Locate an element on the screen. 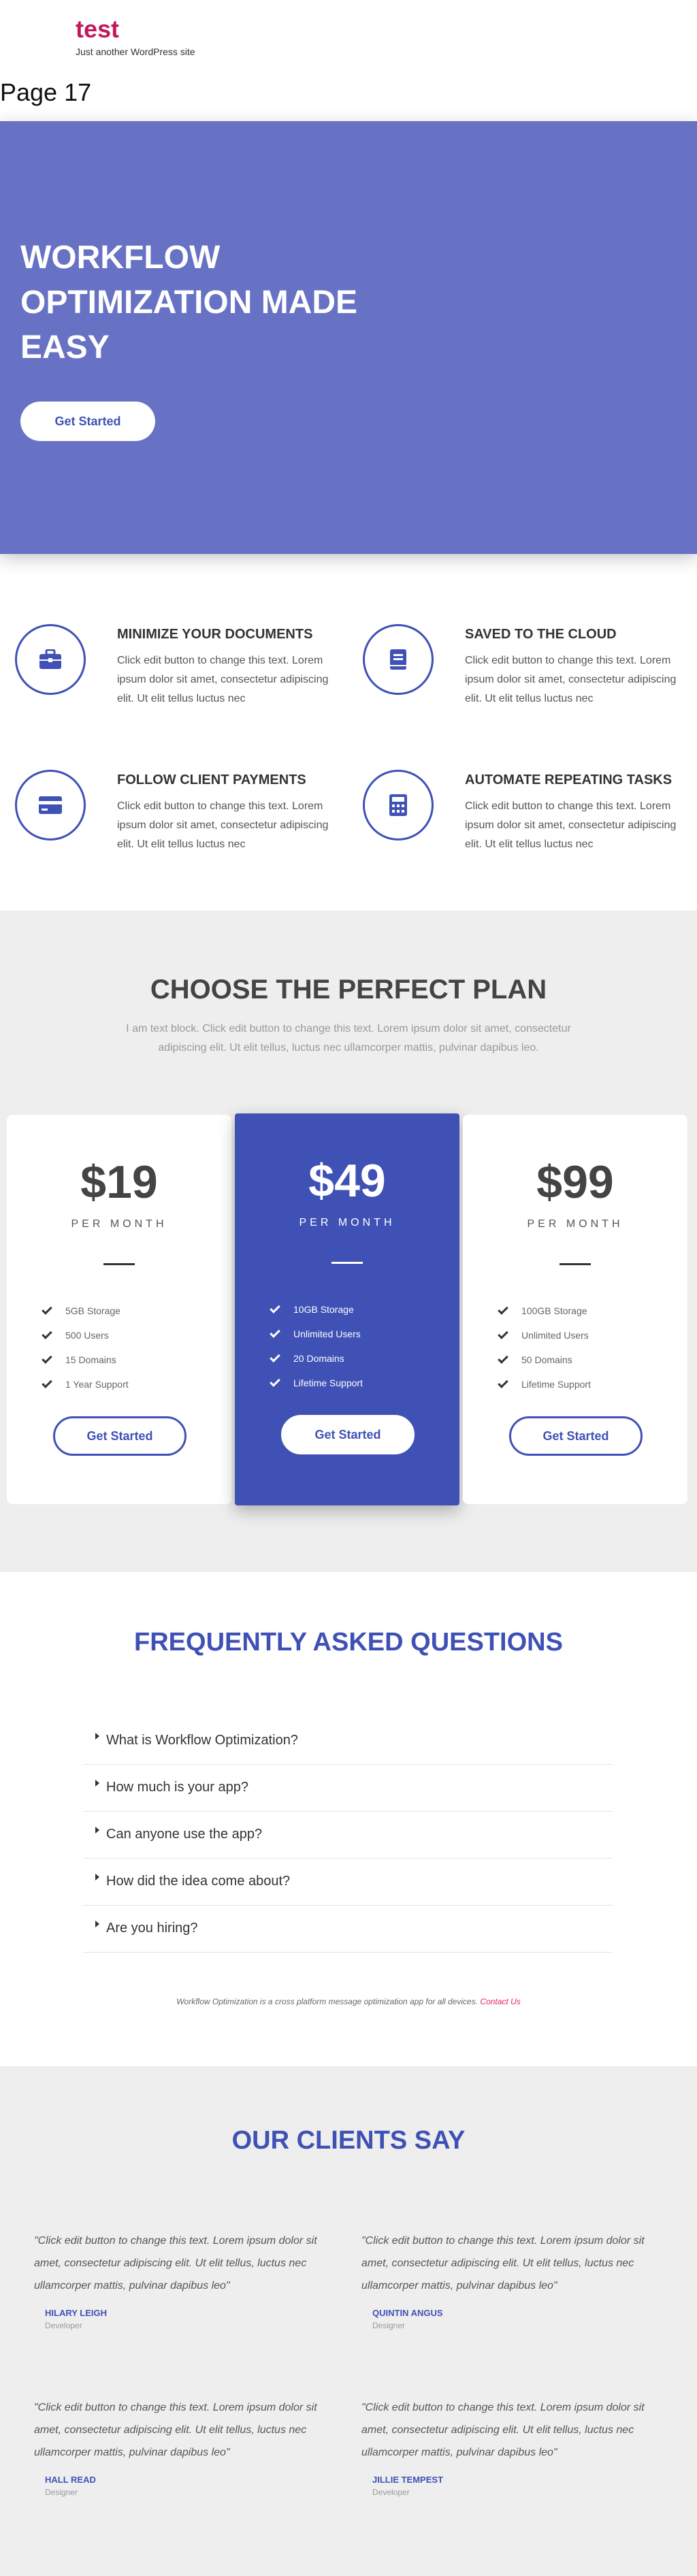  clients-title: OUR CLIENTS SAY is located at coordinates (348, 2140).